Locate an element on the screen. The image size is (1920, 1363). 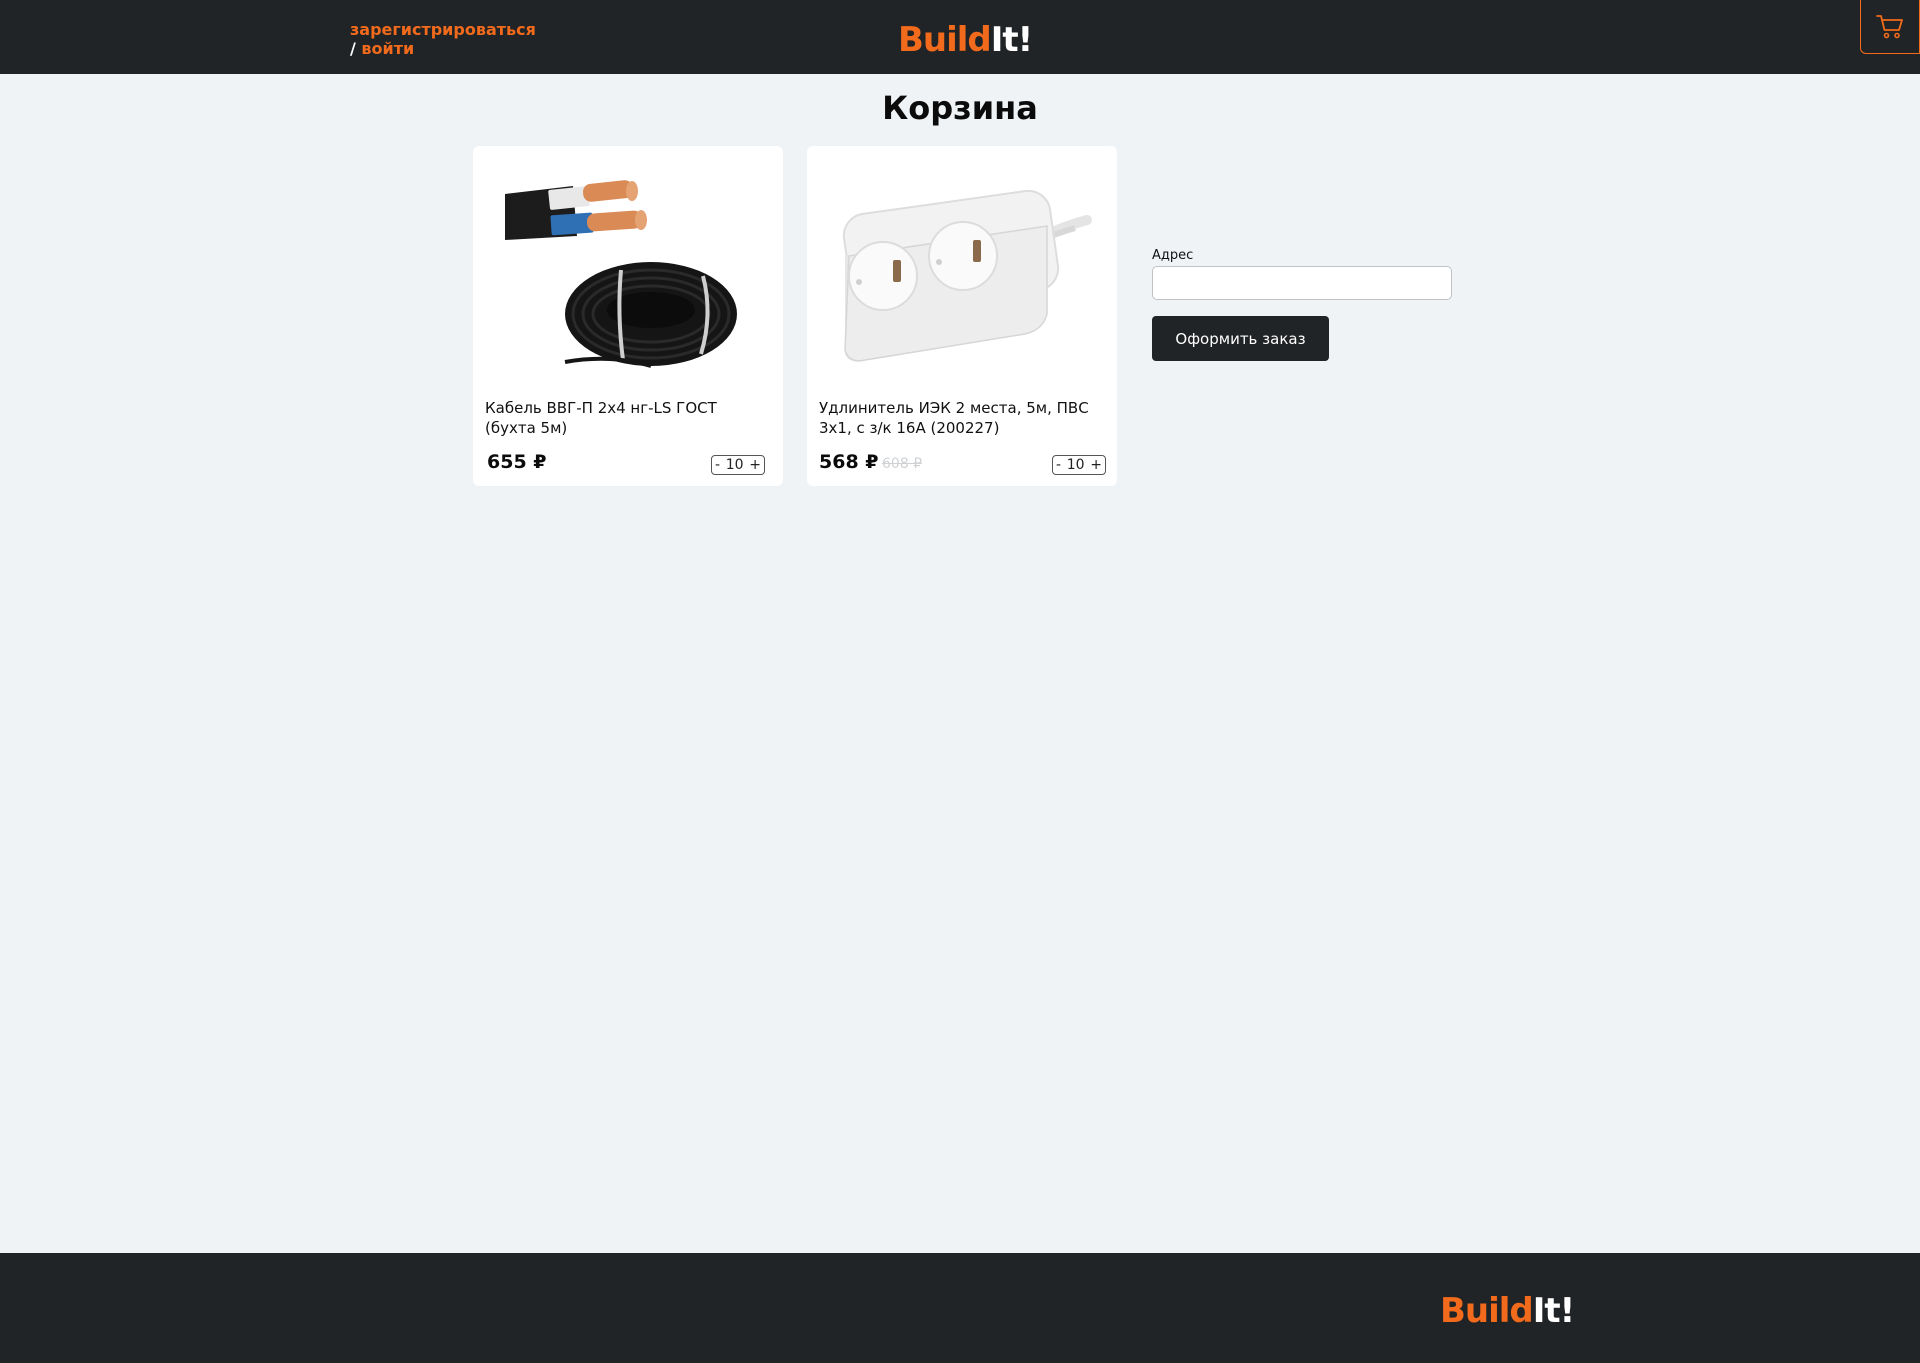
top-navbar: зарегистрироваться / войти BuildIt! is located at coordinates (960, 37).